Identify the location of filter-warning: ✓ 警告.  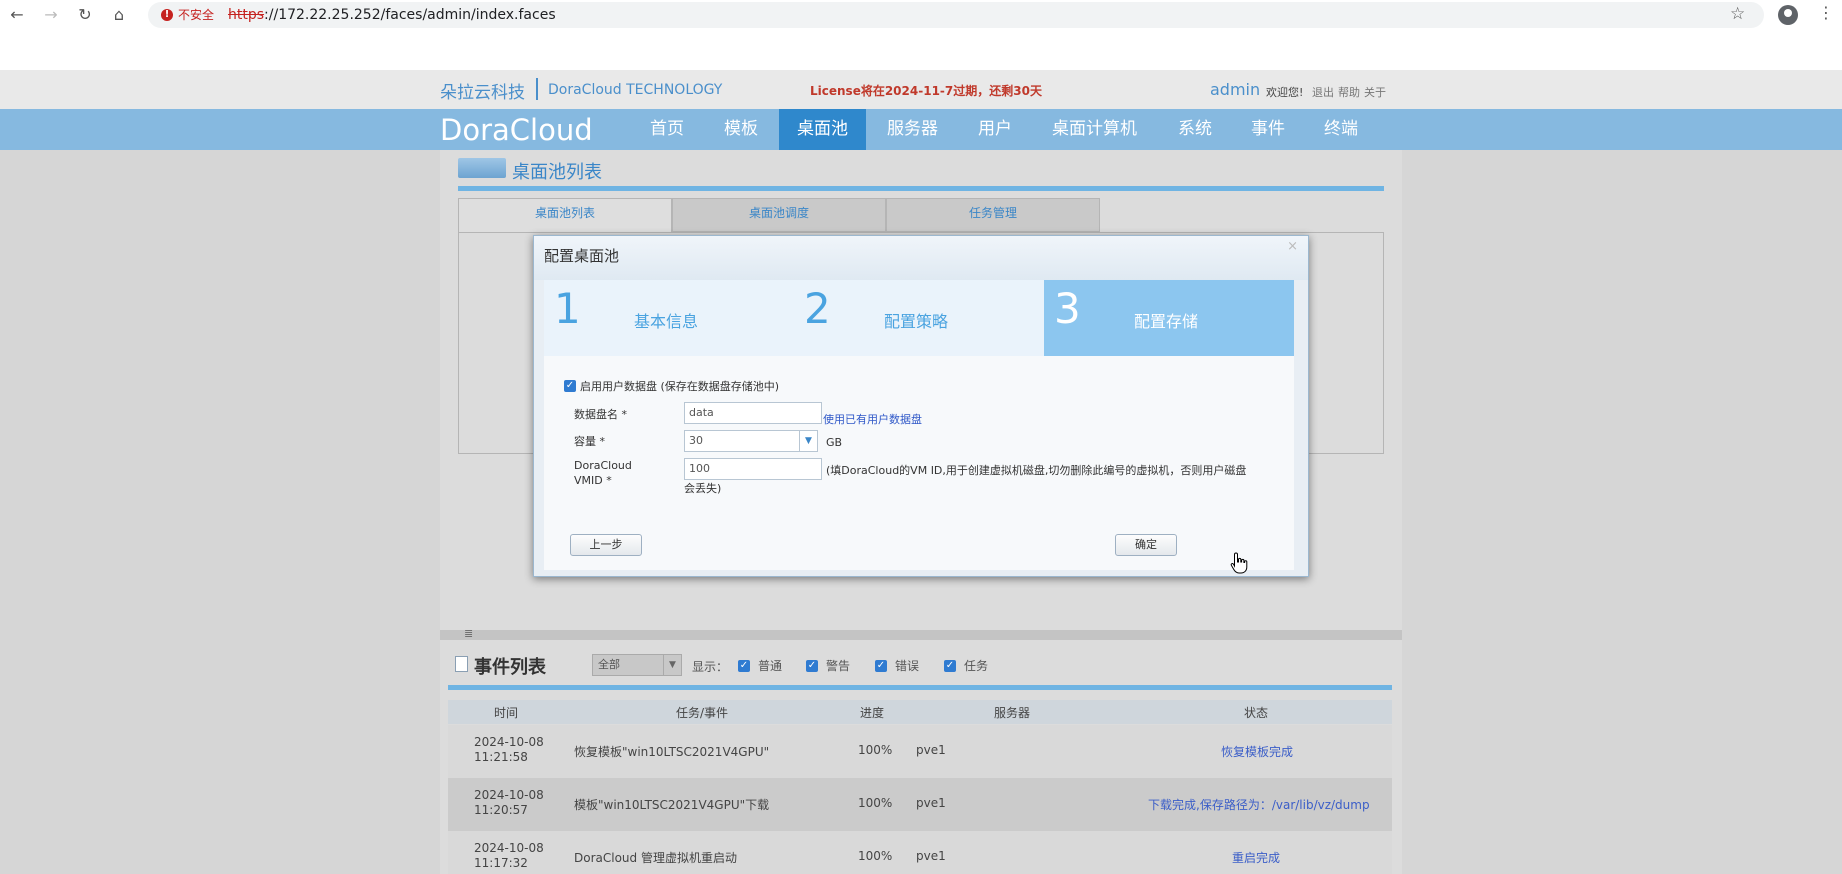
(828, 665).